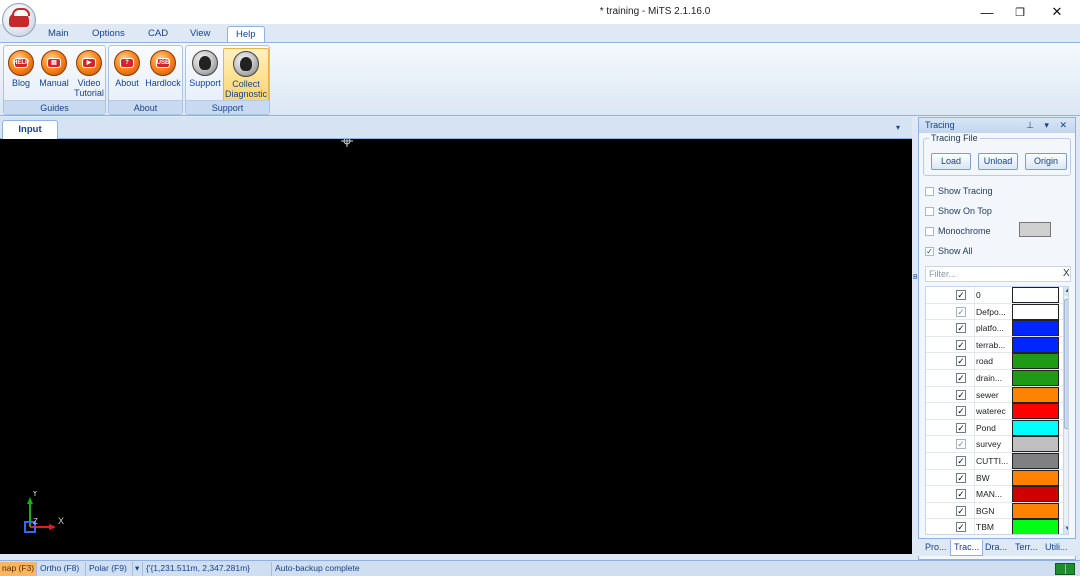 This screenshot has width=1080, height=576. What do you see at coordinates (898, 127) in the screenshot?
I see `document-list-dropdown-icon: ▾` at bounding box center [898, 127].